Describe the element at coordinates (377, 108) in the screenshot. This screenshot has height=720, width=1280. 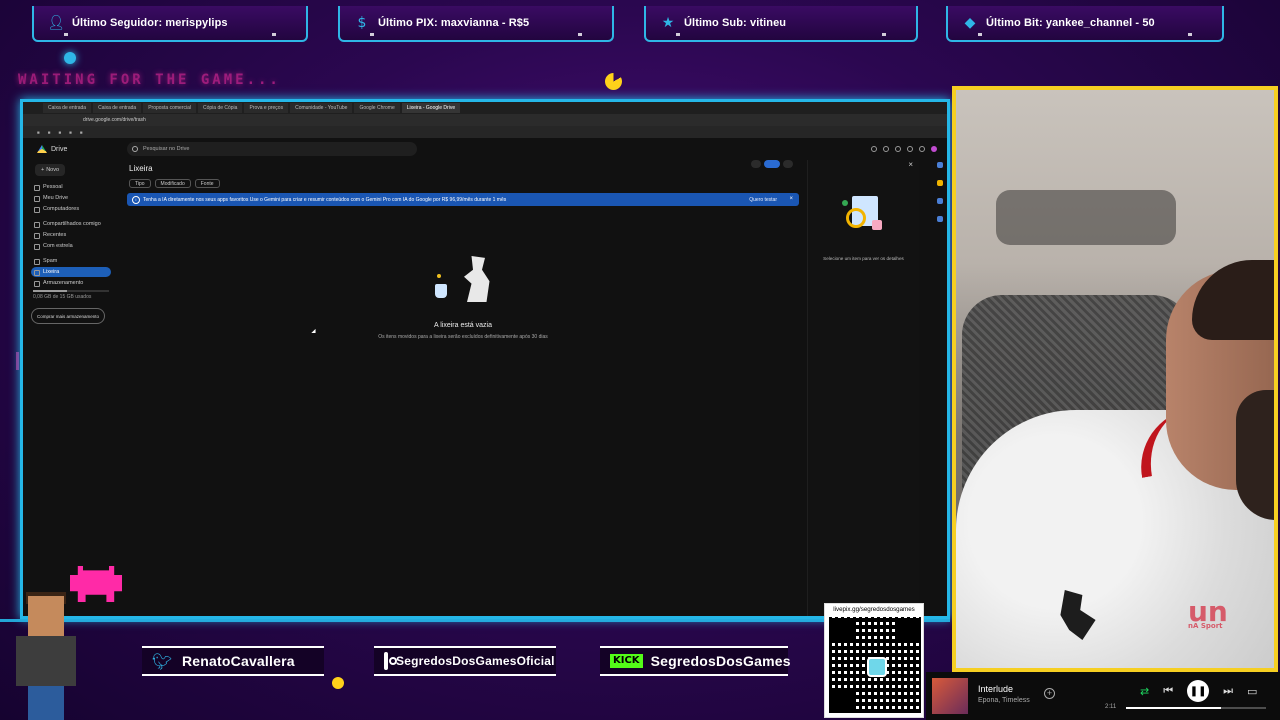
I see `browser-tab: Google Chrome` at that location.